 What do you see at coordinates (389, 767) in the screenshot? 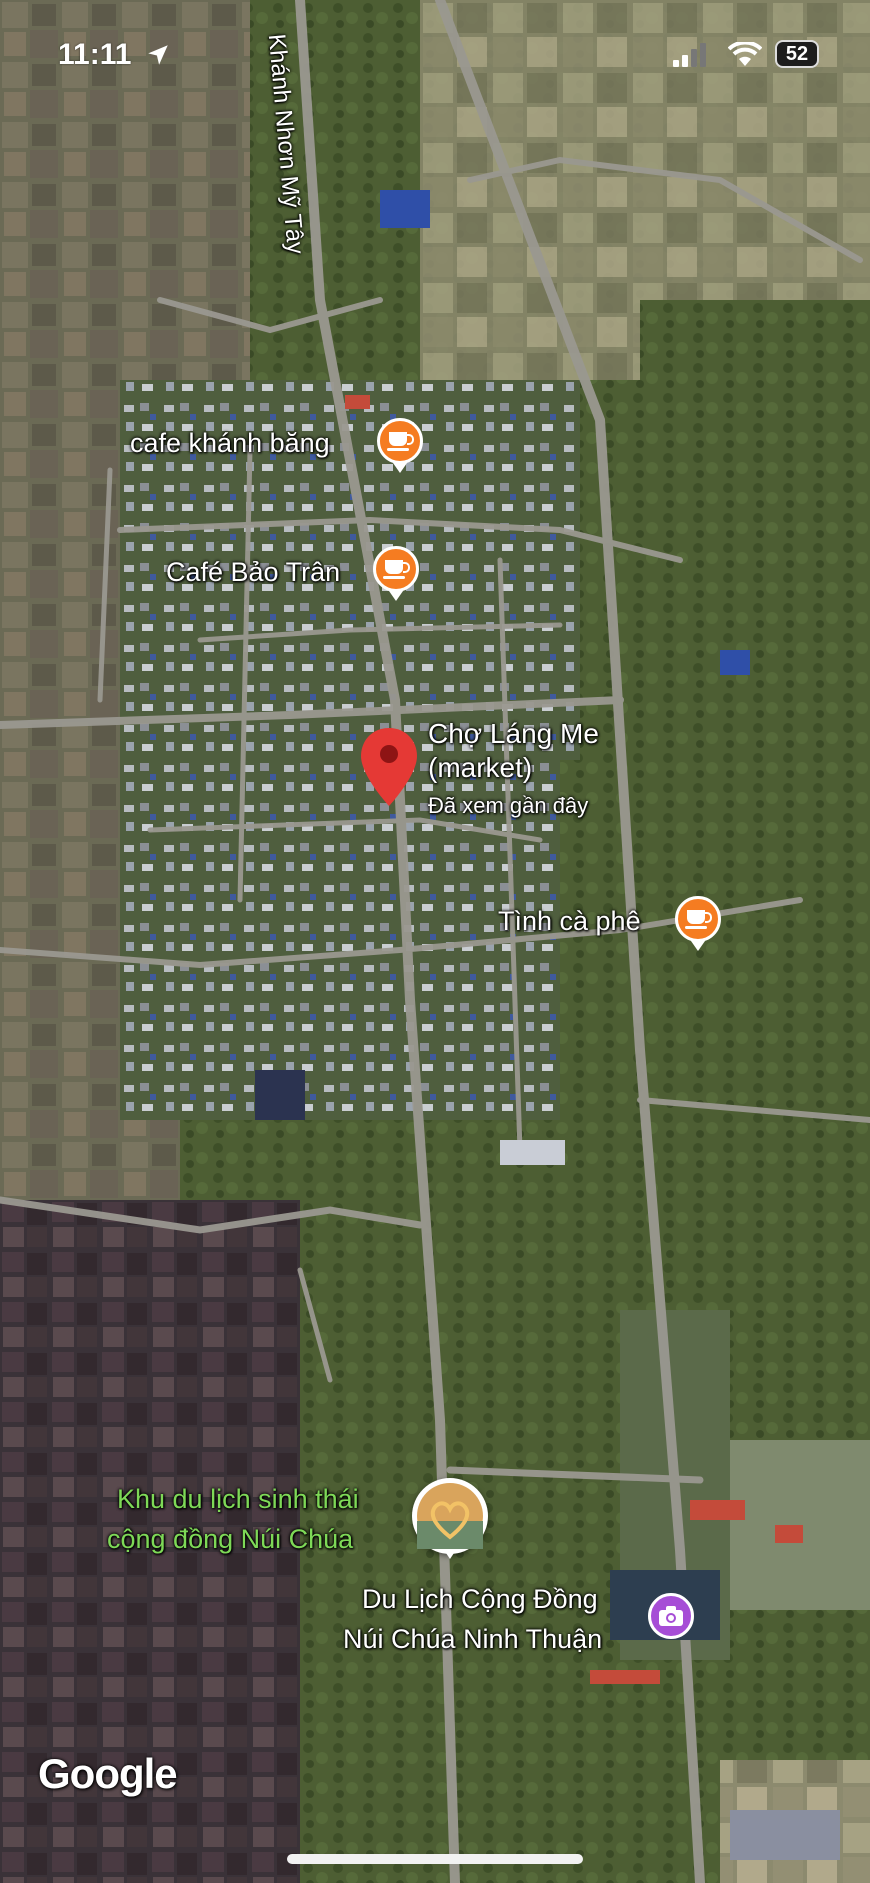
I see `selected-location-pin-icon` at bounding box center [389, 767].